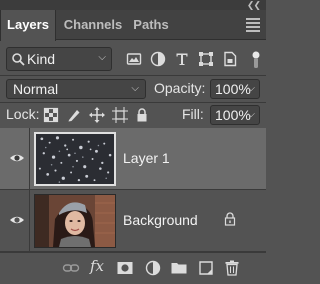 The image size is (320, 284). I want to click on kind-filter-dropdown: Kind ⌵, so click(59, 59).